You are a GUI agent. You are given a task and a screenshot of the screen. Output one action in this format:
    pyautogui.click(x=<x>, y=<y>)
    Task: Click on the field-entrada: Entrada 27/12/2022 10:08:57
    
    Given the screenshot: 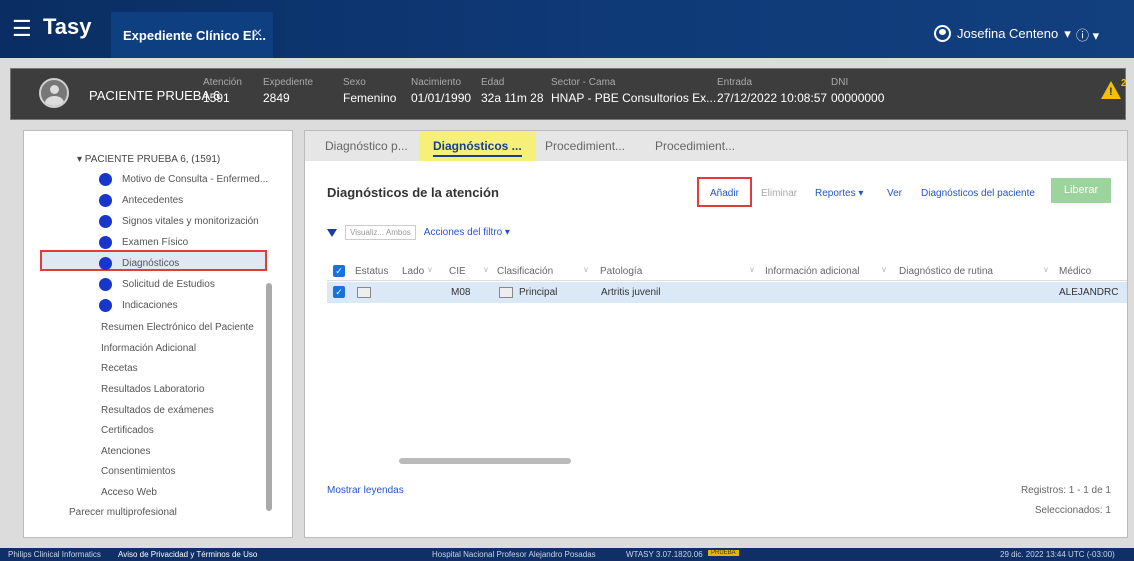 What is the action you would take?
    pyautogui.click(x=772, y=91)
    